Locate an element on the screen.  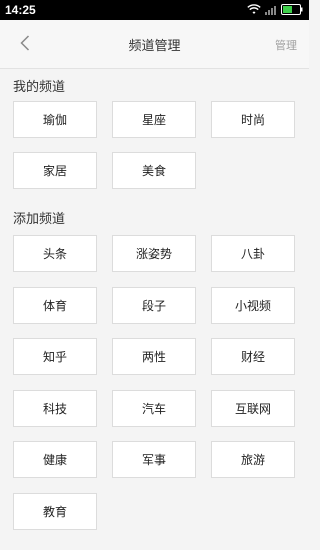
add-channel-chip: 体育 is located at coordinates (55, 305).